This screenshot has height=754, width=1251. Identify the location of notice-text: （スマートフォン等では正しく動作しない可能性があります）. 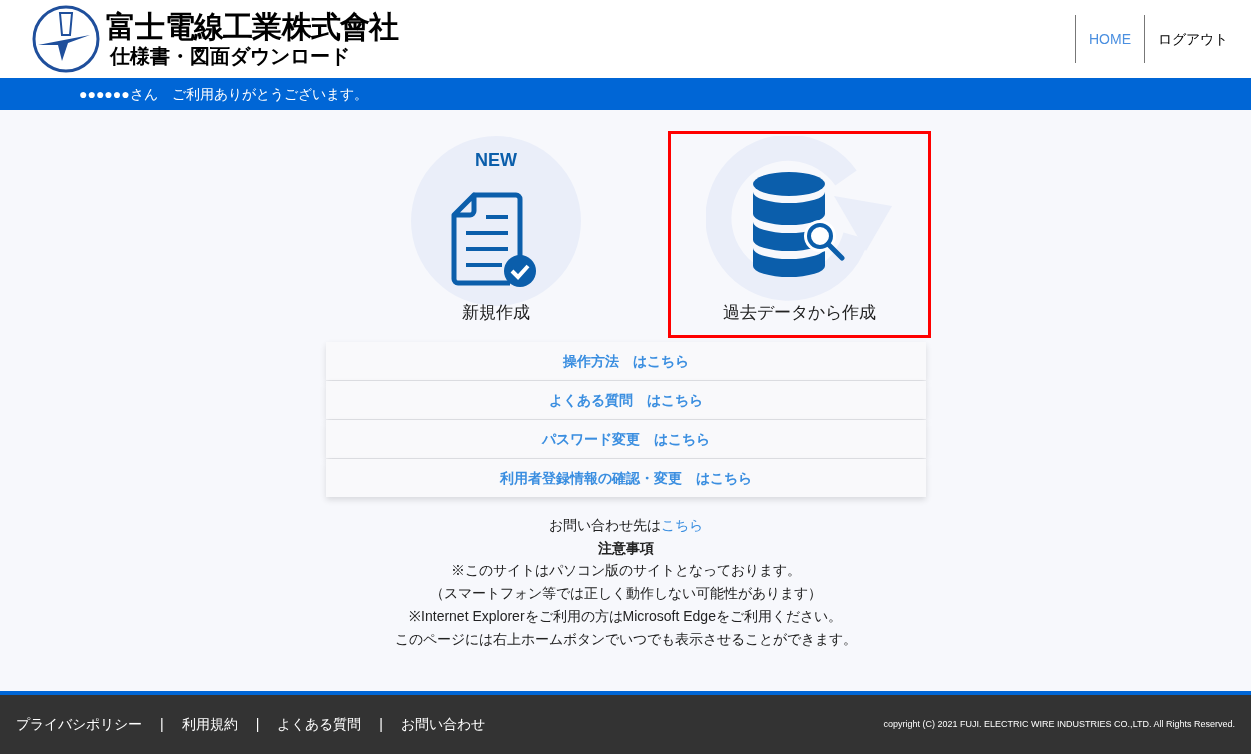
(625, 593).